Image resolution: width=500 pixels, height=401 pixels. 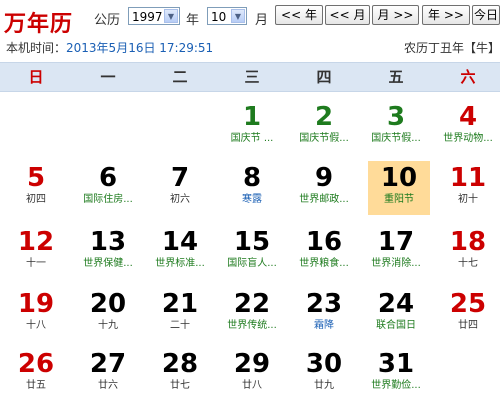 I want to click on day-cell: 24 联合国日, so click(x=396, y=314).